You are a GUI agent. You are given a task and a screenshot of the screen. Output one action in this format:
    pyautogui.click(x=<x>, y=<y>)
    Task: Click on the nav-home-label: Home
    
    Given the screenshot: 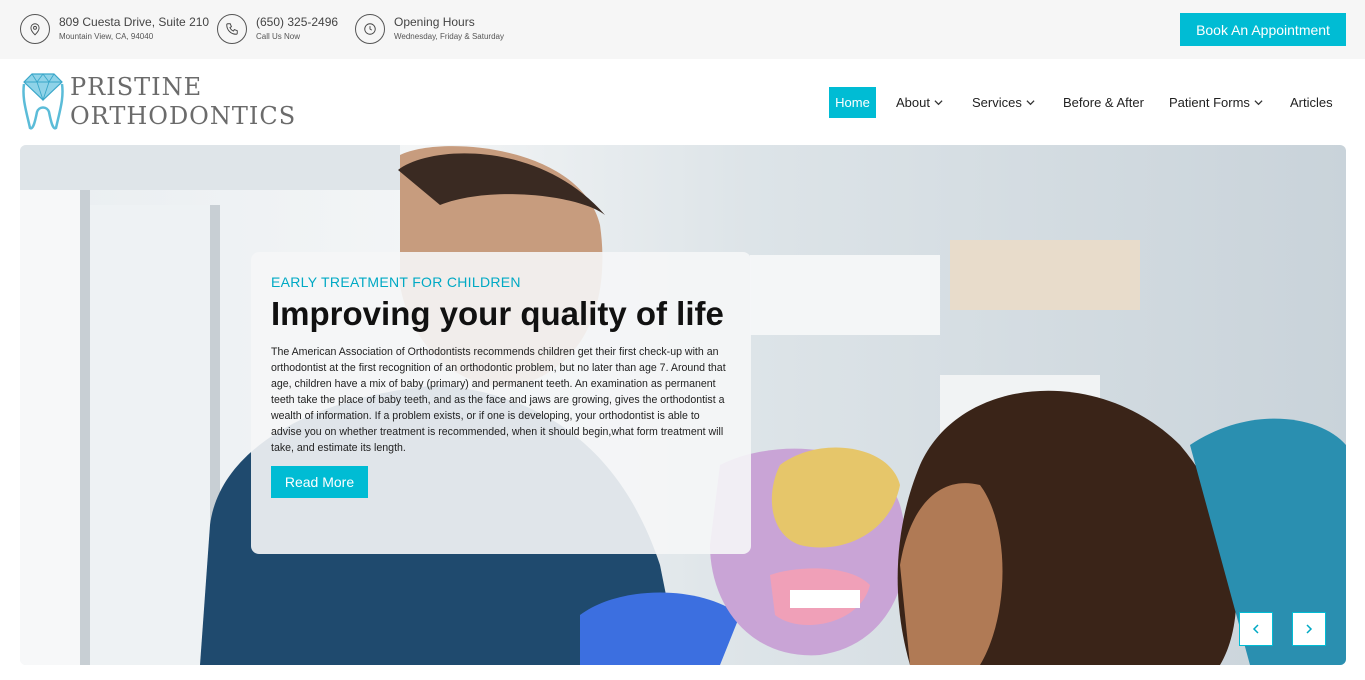 What is the action you would take?
    pyautogui.click(x=852, y=102)
    